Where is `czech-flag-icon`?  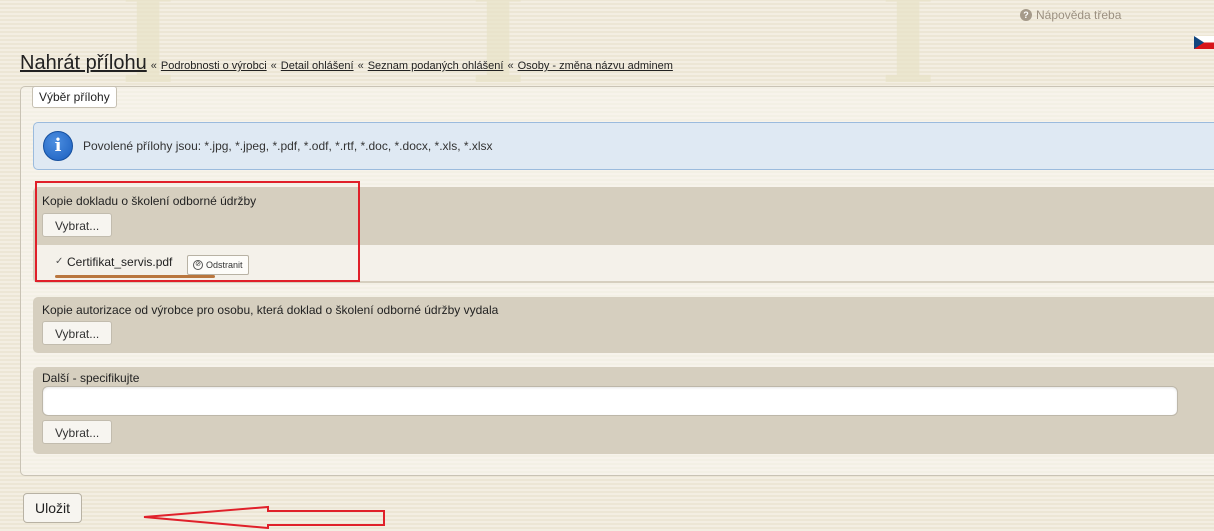 czech-flag-icon is located at coordinates (1204, 42).